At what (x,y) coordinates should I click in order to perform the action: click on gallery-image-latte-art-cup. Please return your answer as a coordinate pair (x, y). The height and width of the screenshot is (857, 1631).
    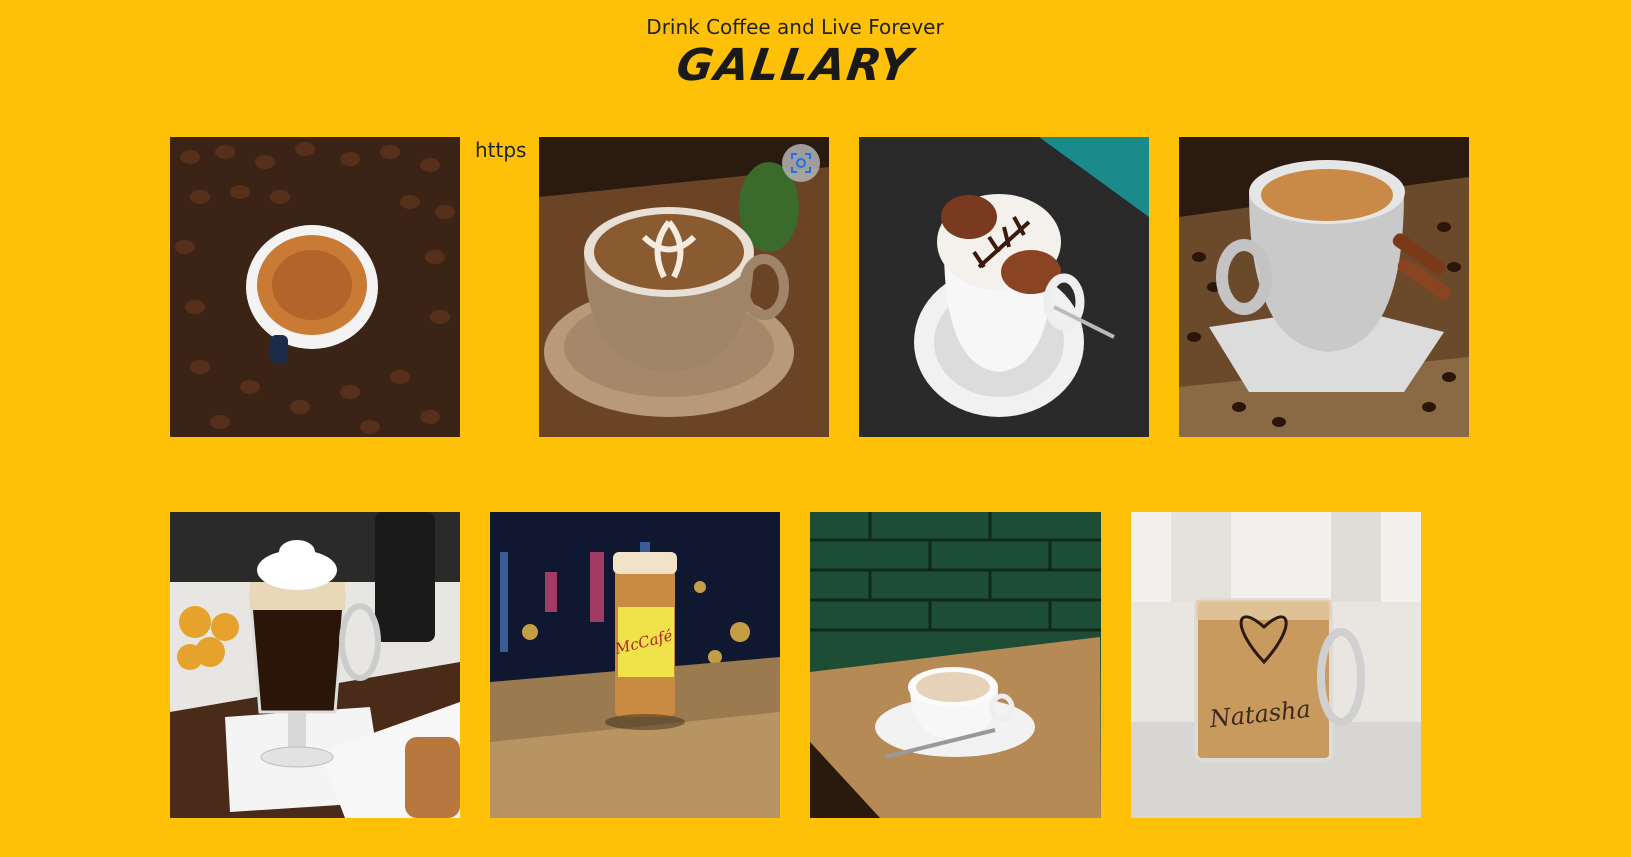
    Looking at the image, I should click on (684, 287).